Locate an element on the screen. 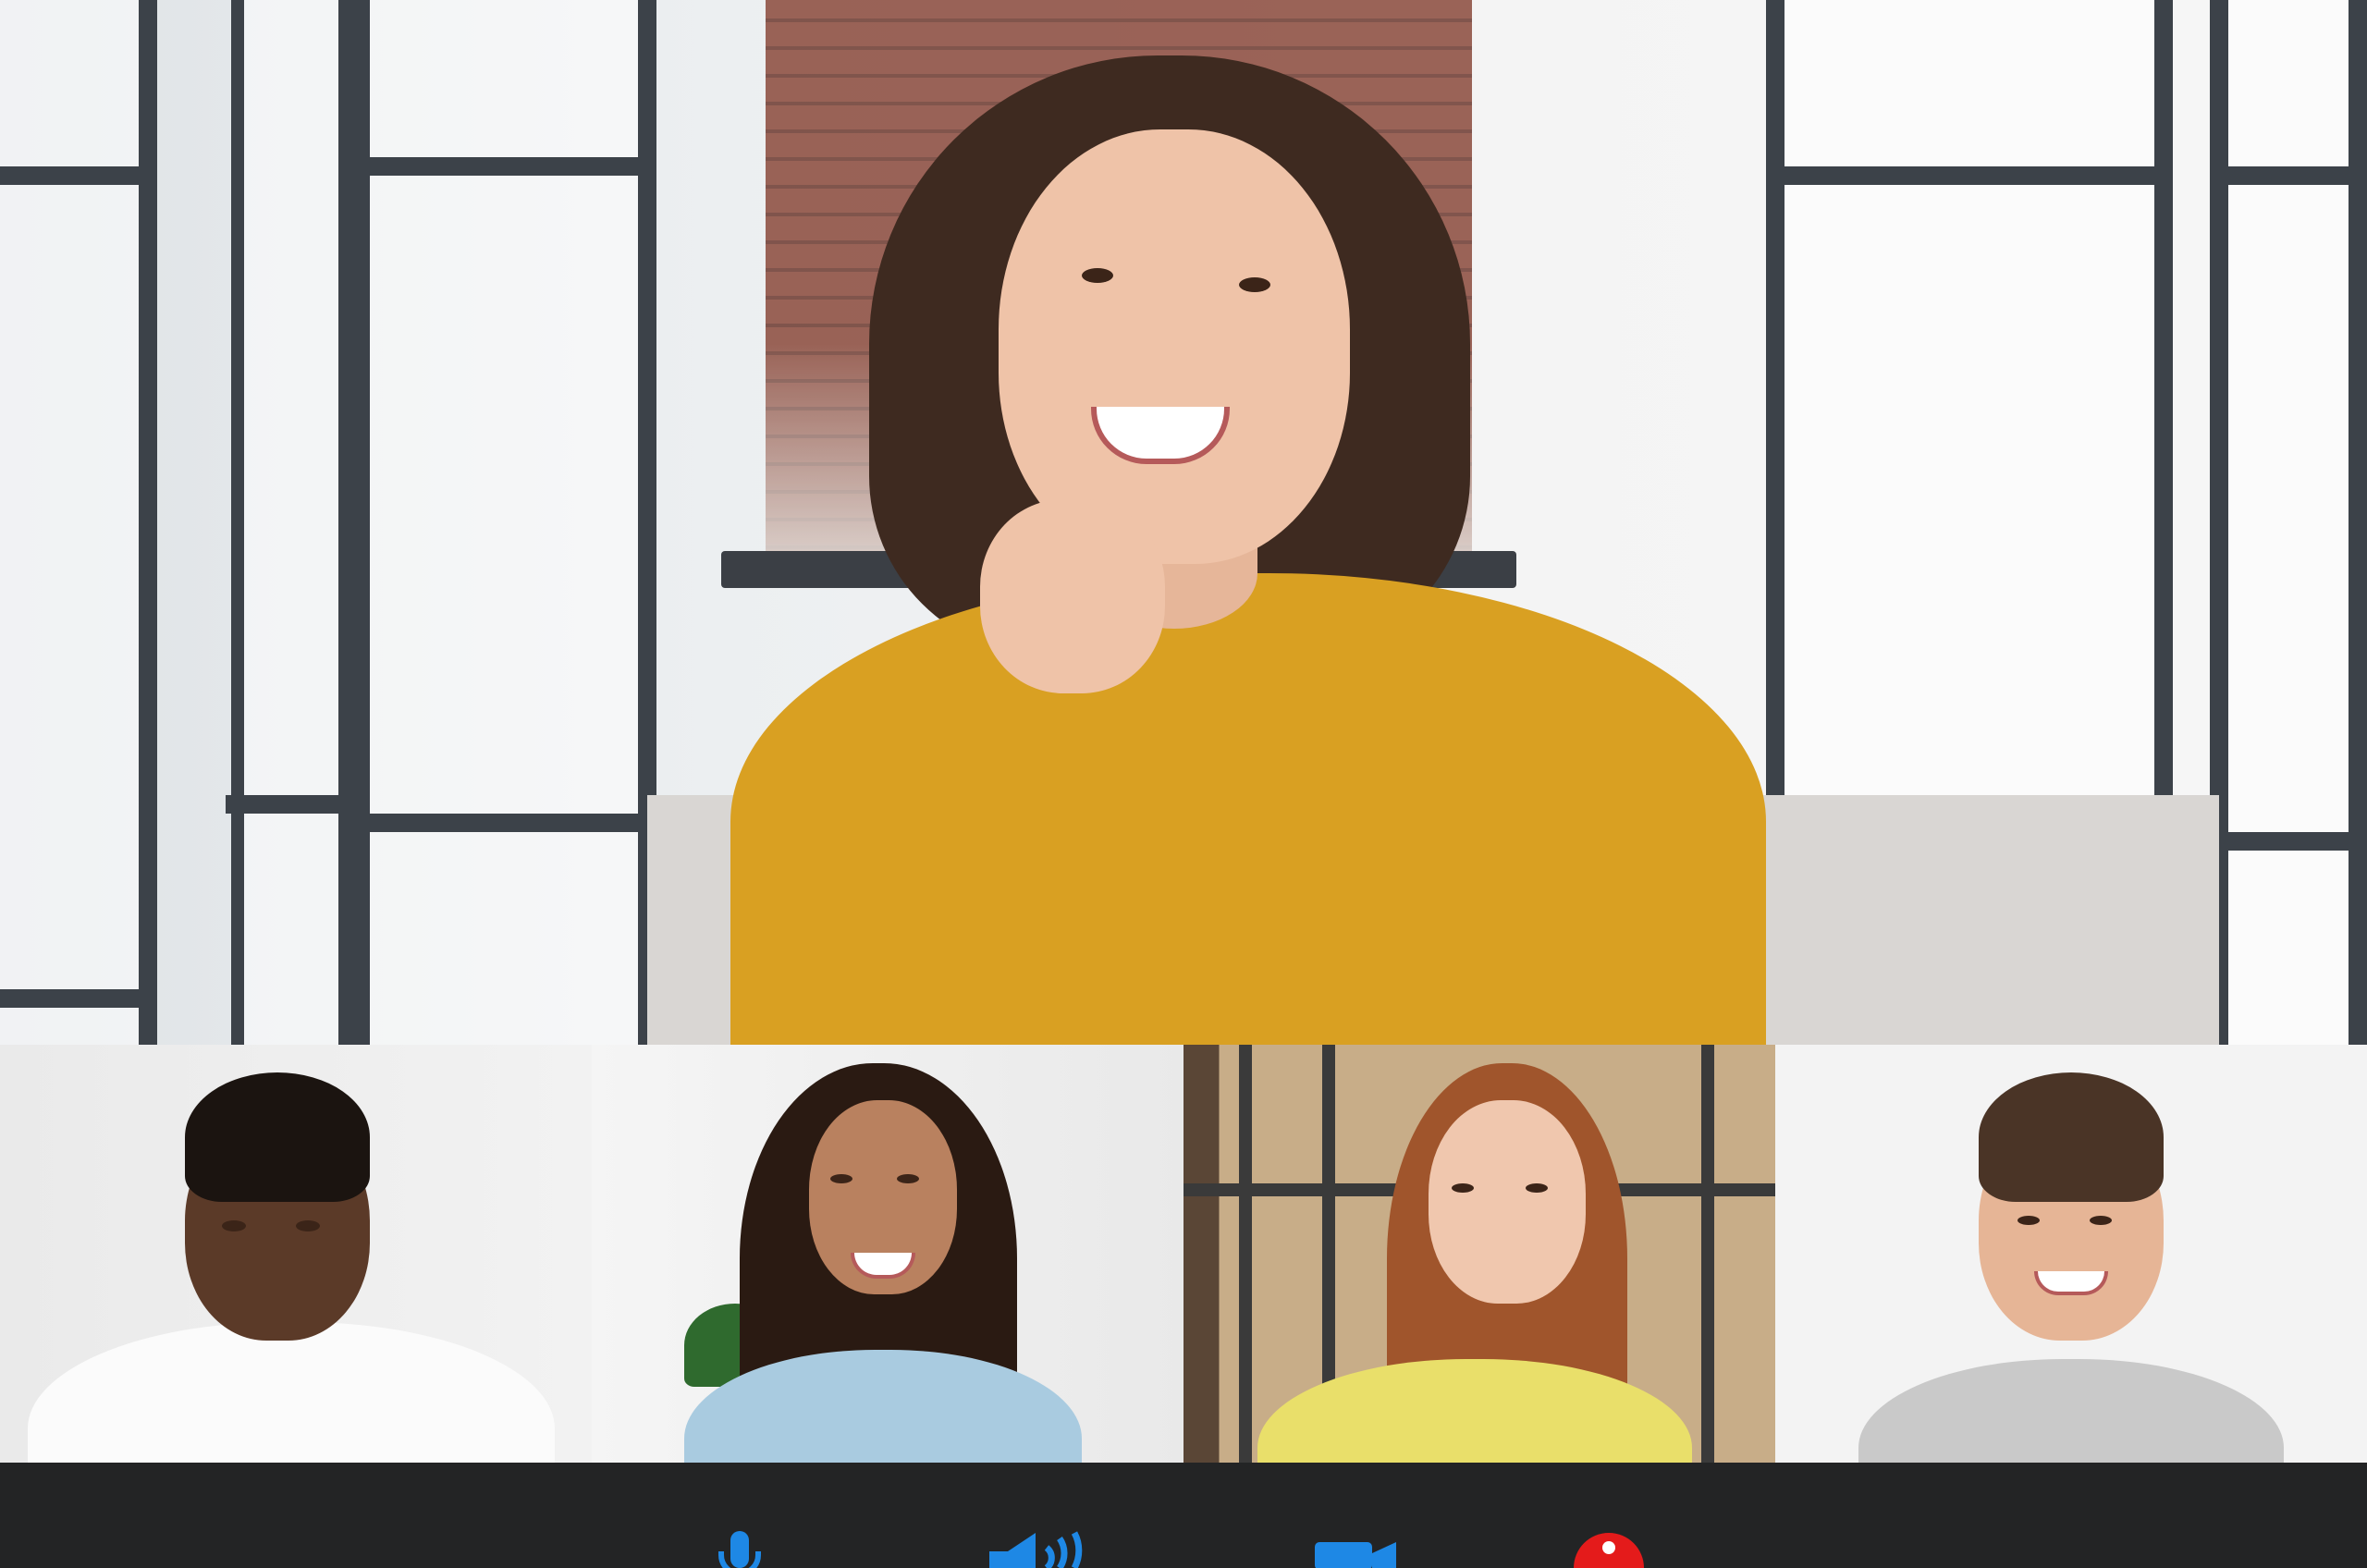 This screenshot has height=1568, width=2367. microphone-button is located at coordinates (740, 1550).